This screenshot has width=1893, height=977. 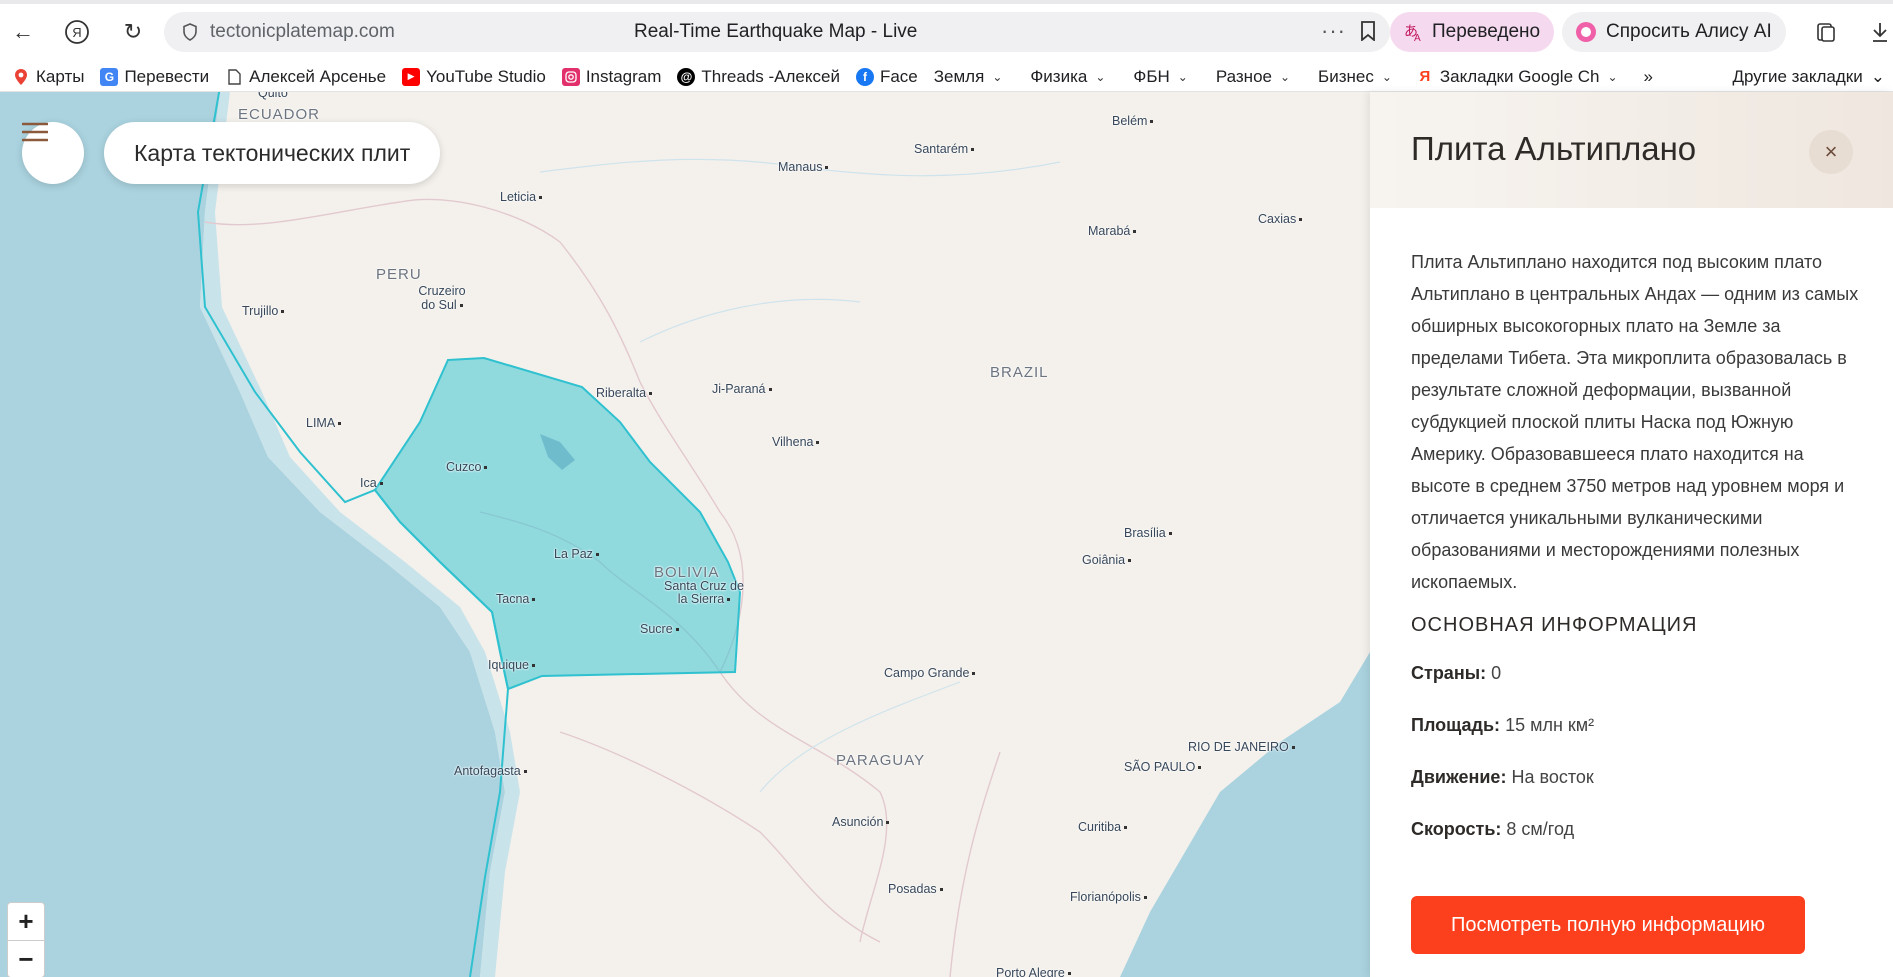 What do you see at coordinates (371, 483) in the screenshot?
I see `map-label: Ica` at bounding box center [371, 483].